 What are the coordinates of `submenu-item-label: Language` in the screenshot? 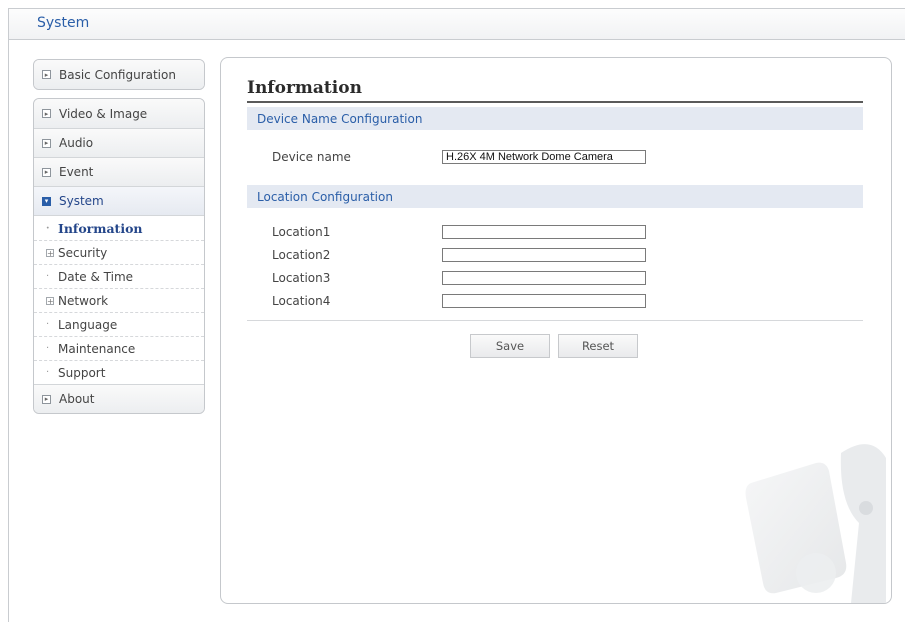 It's located at (88, 324).